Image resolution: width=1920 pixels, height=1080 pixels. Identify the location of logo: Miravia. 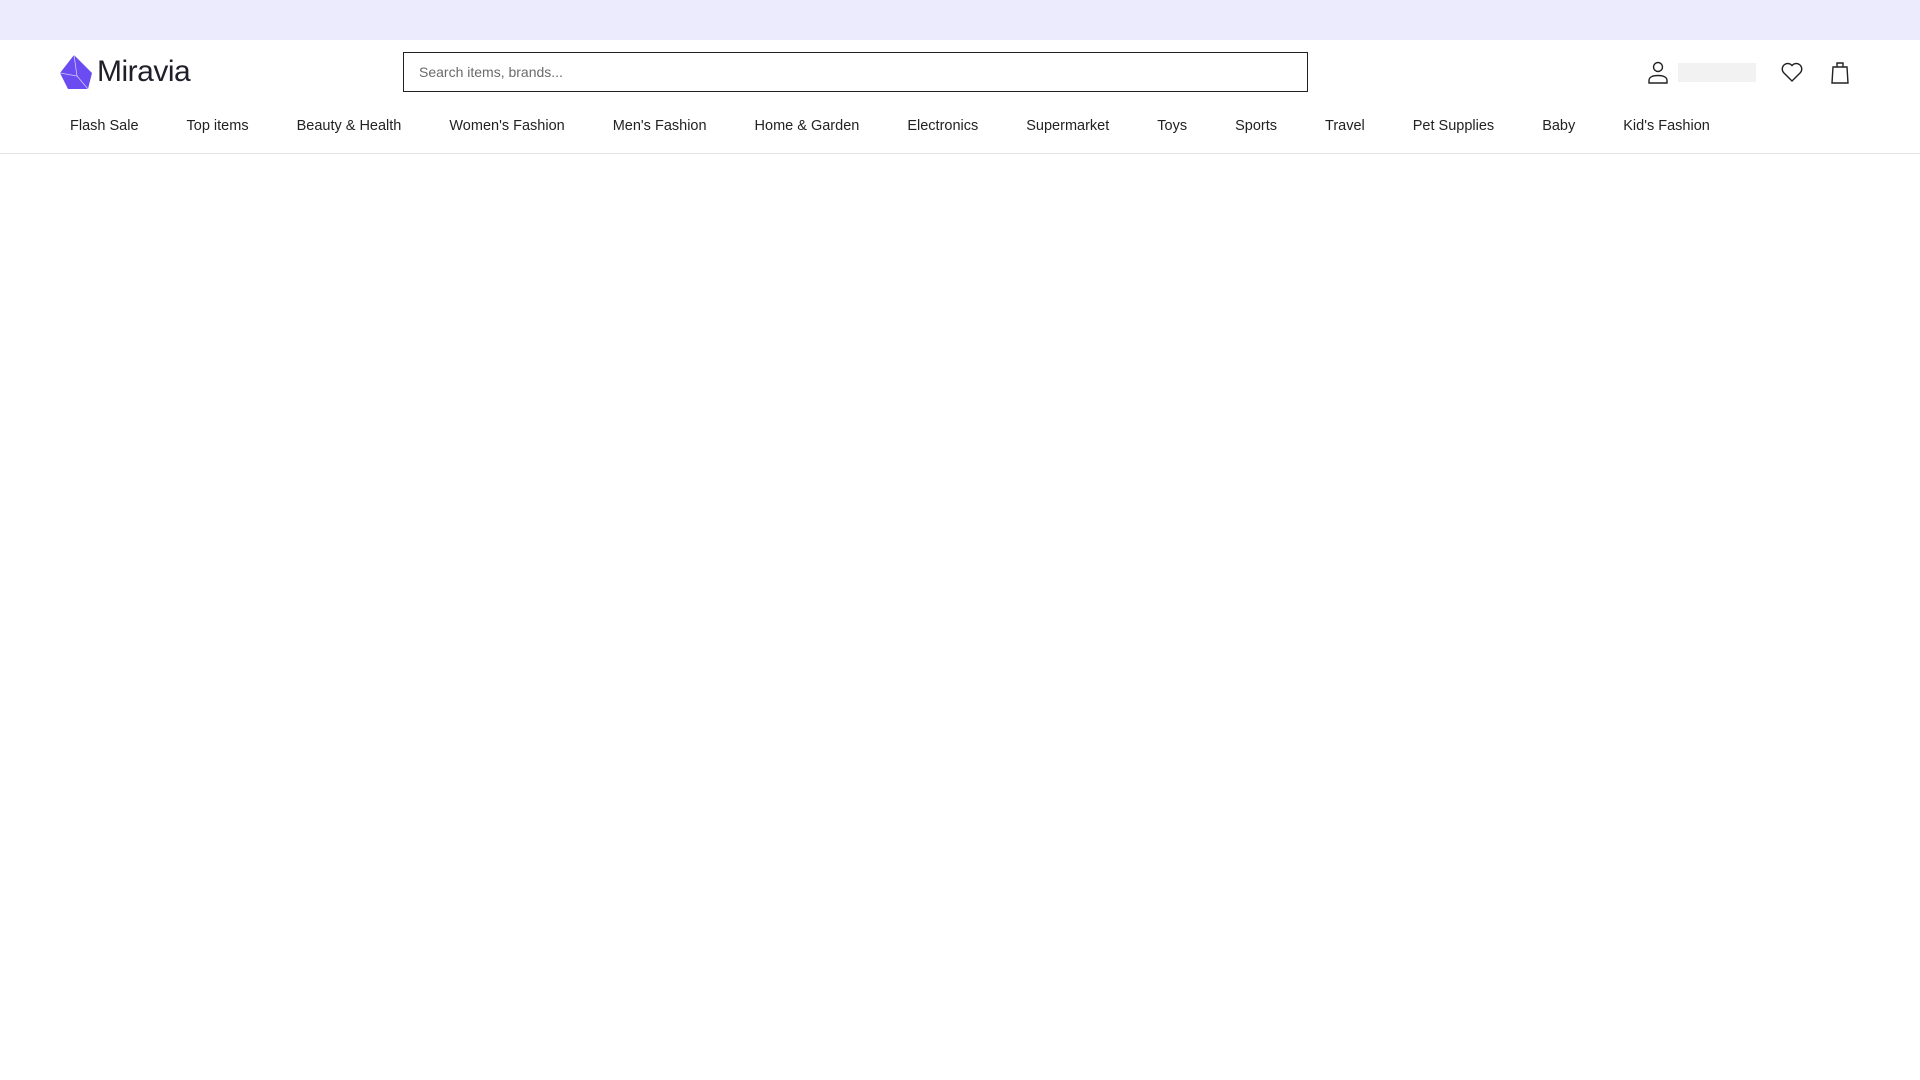
(125, 72).